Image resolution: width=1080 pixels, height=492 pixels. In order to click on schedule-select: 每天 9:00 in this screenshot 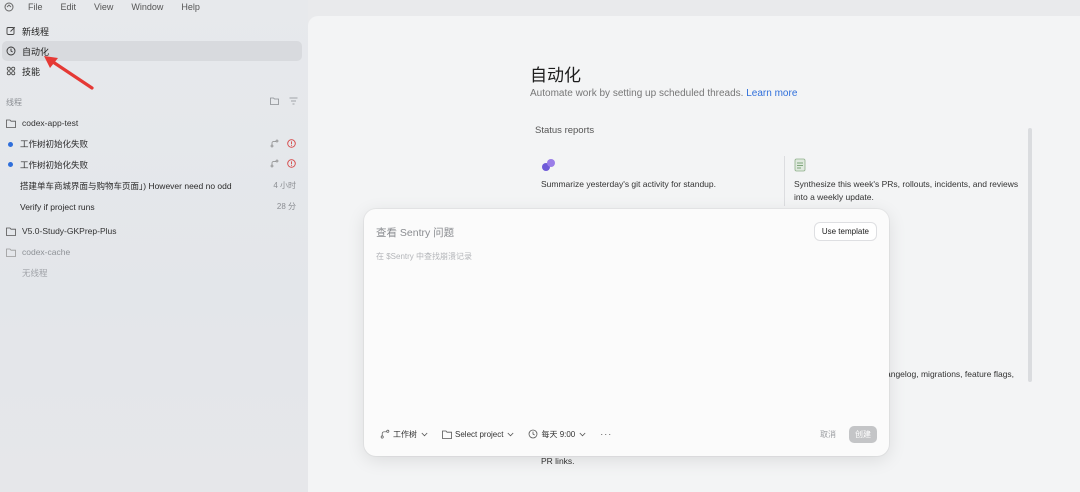, I will do `click(557, 434)`.